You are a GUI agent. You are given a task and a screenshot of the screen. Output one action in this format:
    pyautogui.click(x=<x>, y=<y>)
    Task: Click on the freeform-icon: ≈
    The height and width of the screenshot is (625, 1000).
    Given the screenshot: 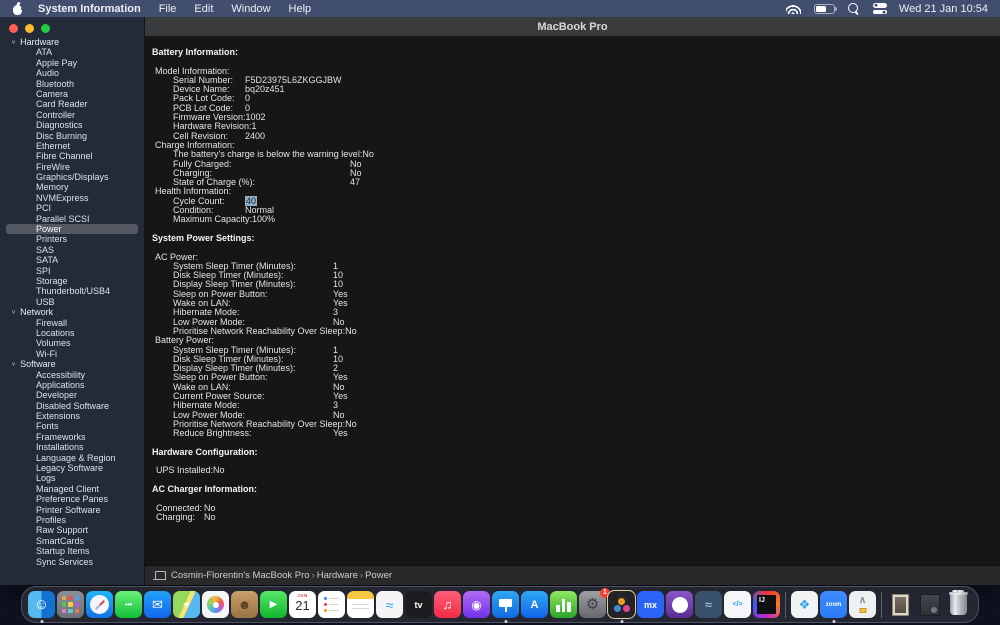 What is the action you would take?
    pyautogui.click(x=389, y=604)
    